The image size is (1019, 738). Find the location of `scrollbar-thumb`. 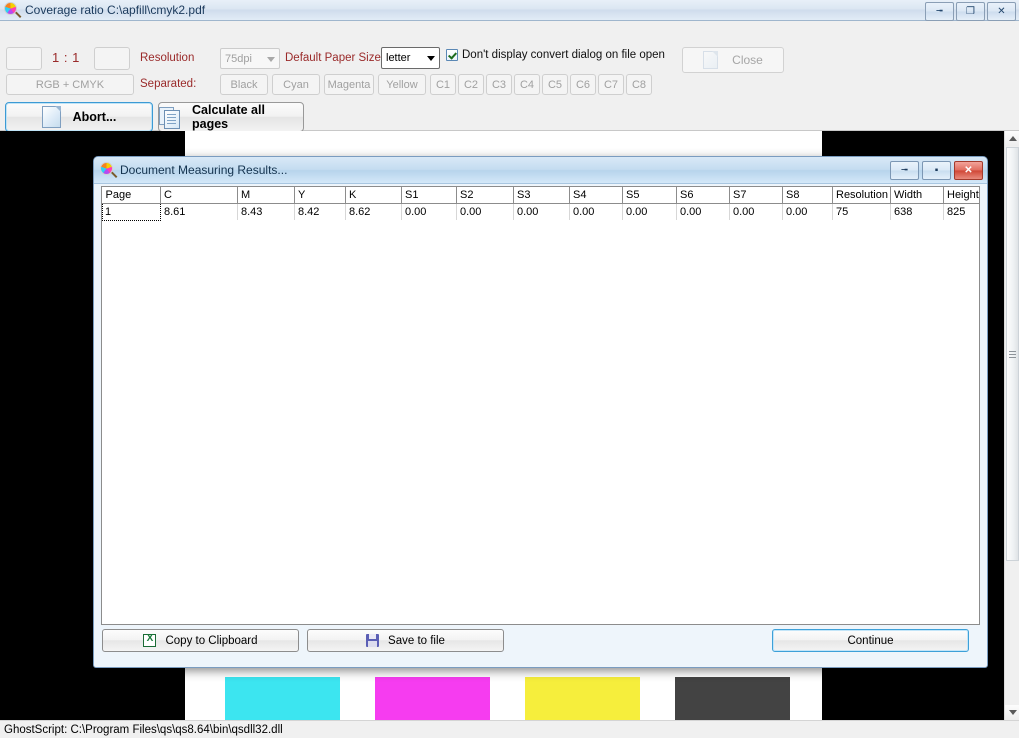

scrollbar-thumb is located at coordinates (1012, 354).